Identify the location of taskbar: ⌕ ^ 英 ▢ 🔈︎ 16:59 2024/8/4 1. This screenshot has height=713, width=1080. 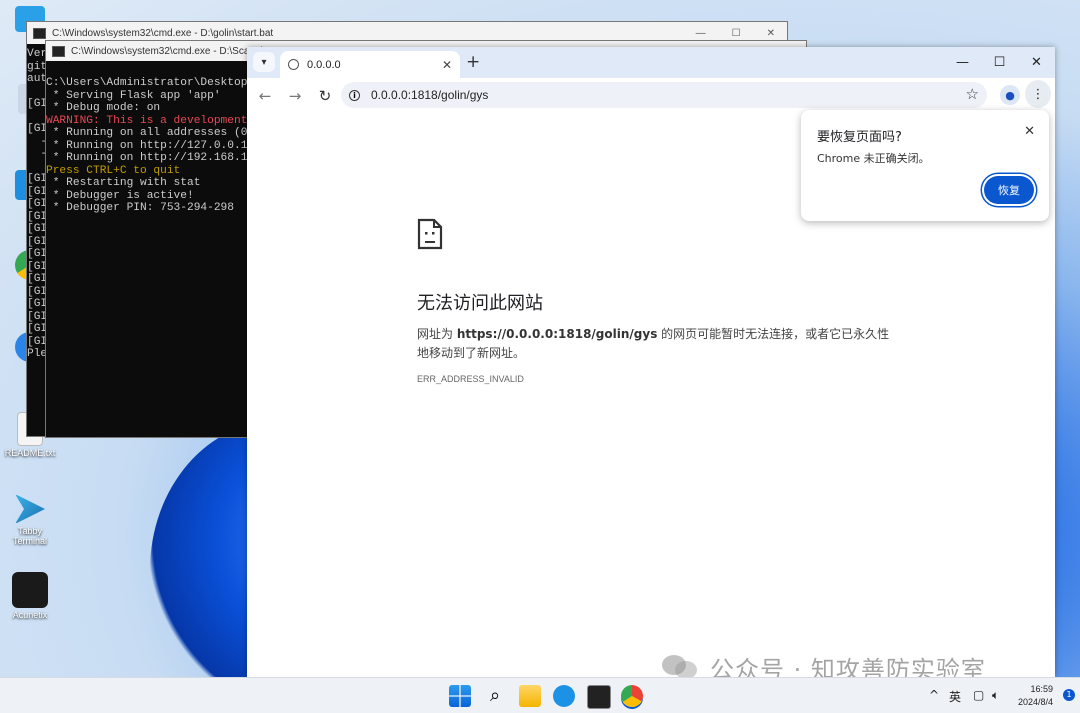
(540, 695).